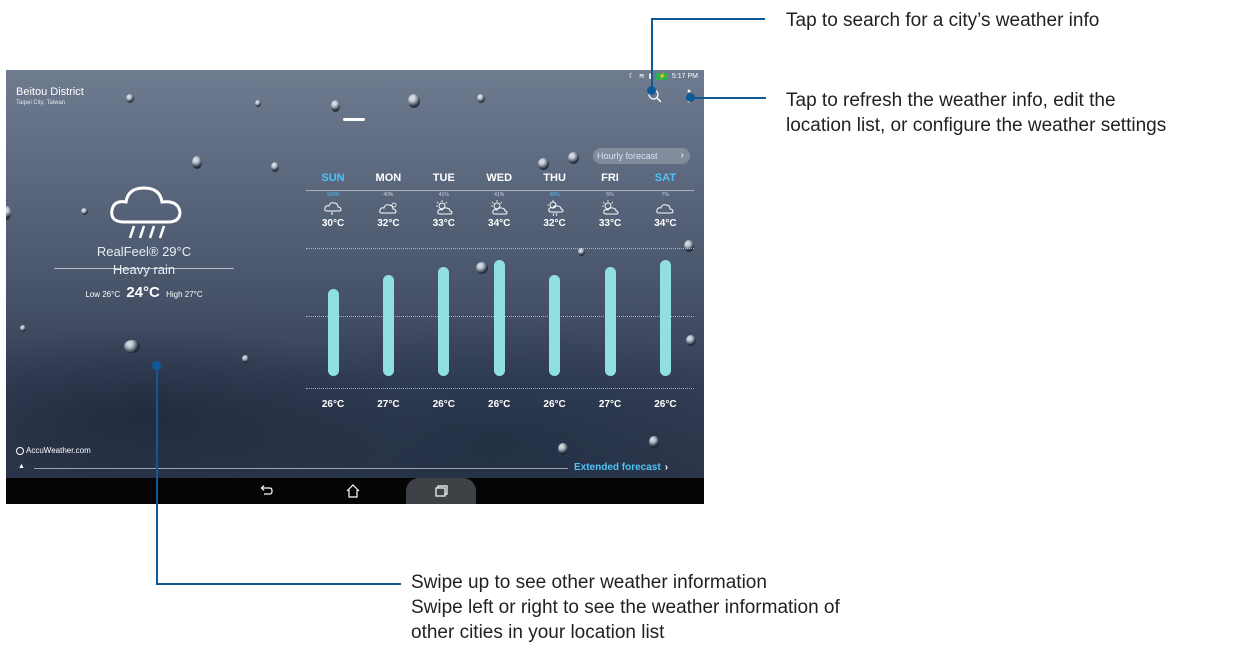 Image resolution: width=1253 pixels, height=650 pixels. I want to click on precip-chance: 100%, so click(333, 195).